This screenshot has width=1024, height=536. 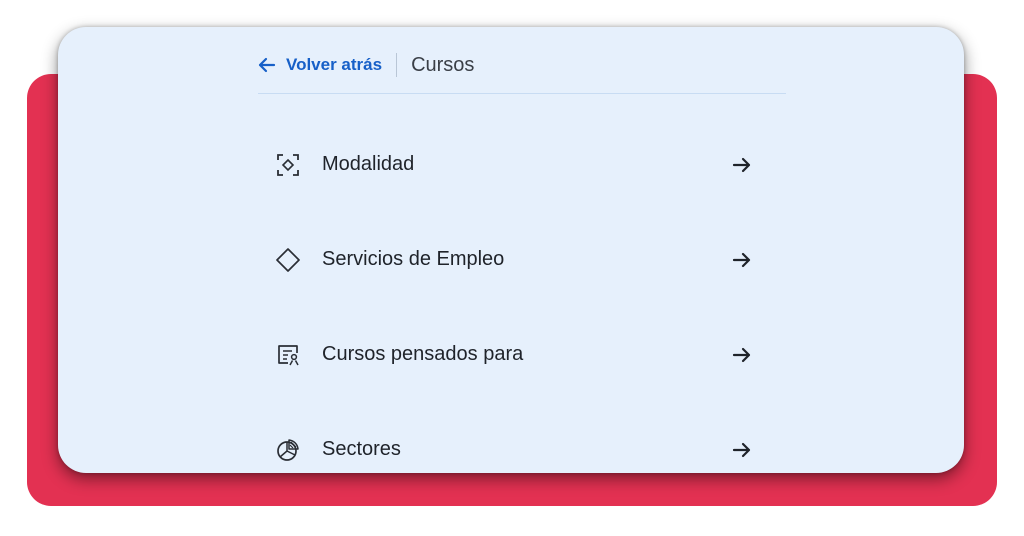 I want to click on menu-item-cursos-pensados-para: Cursos pensados para, so click(x=514, y=354).